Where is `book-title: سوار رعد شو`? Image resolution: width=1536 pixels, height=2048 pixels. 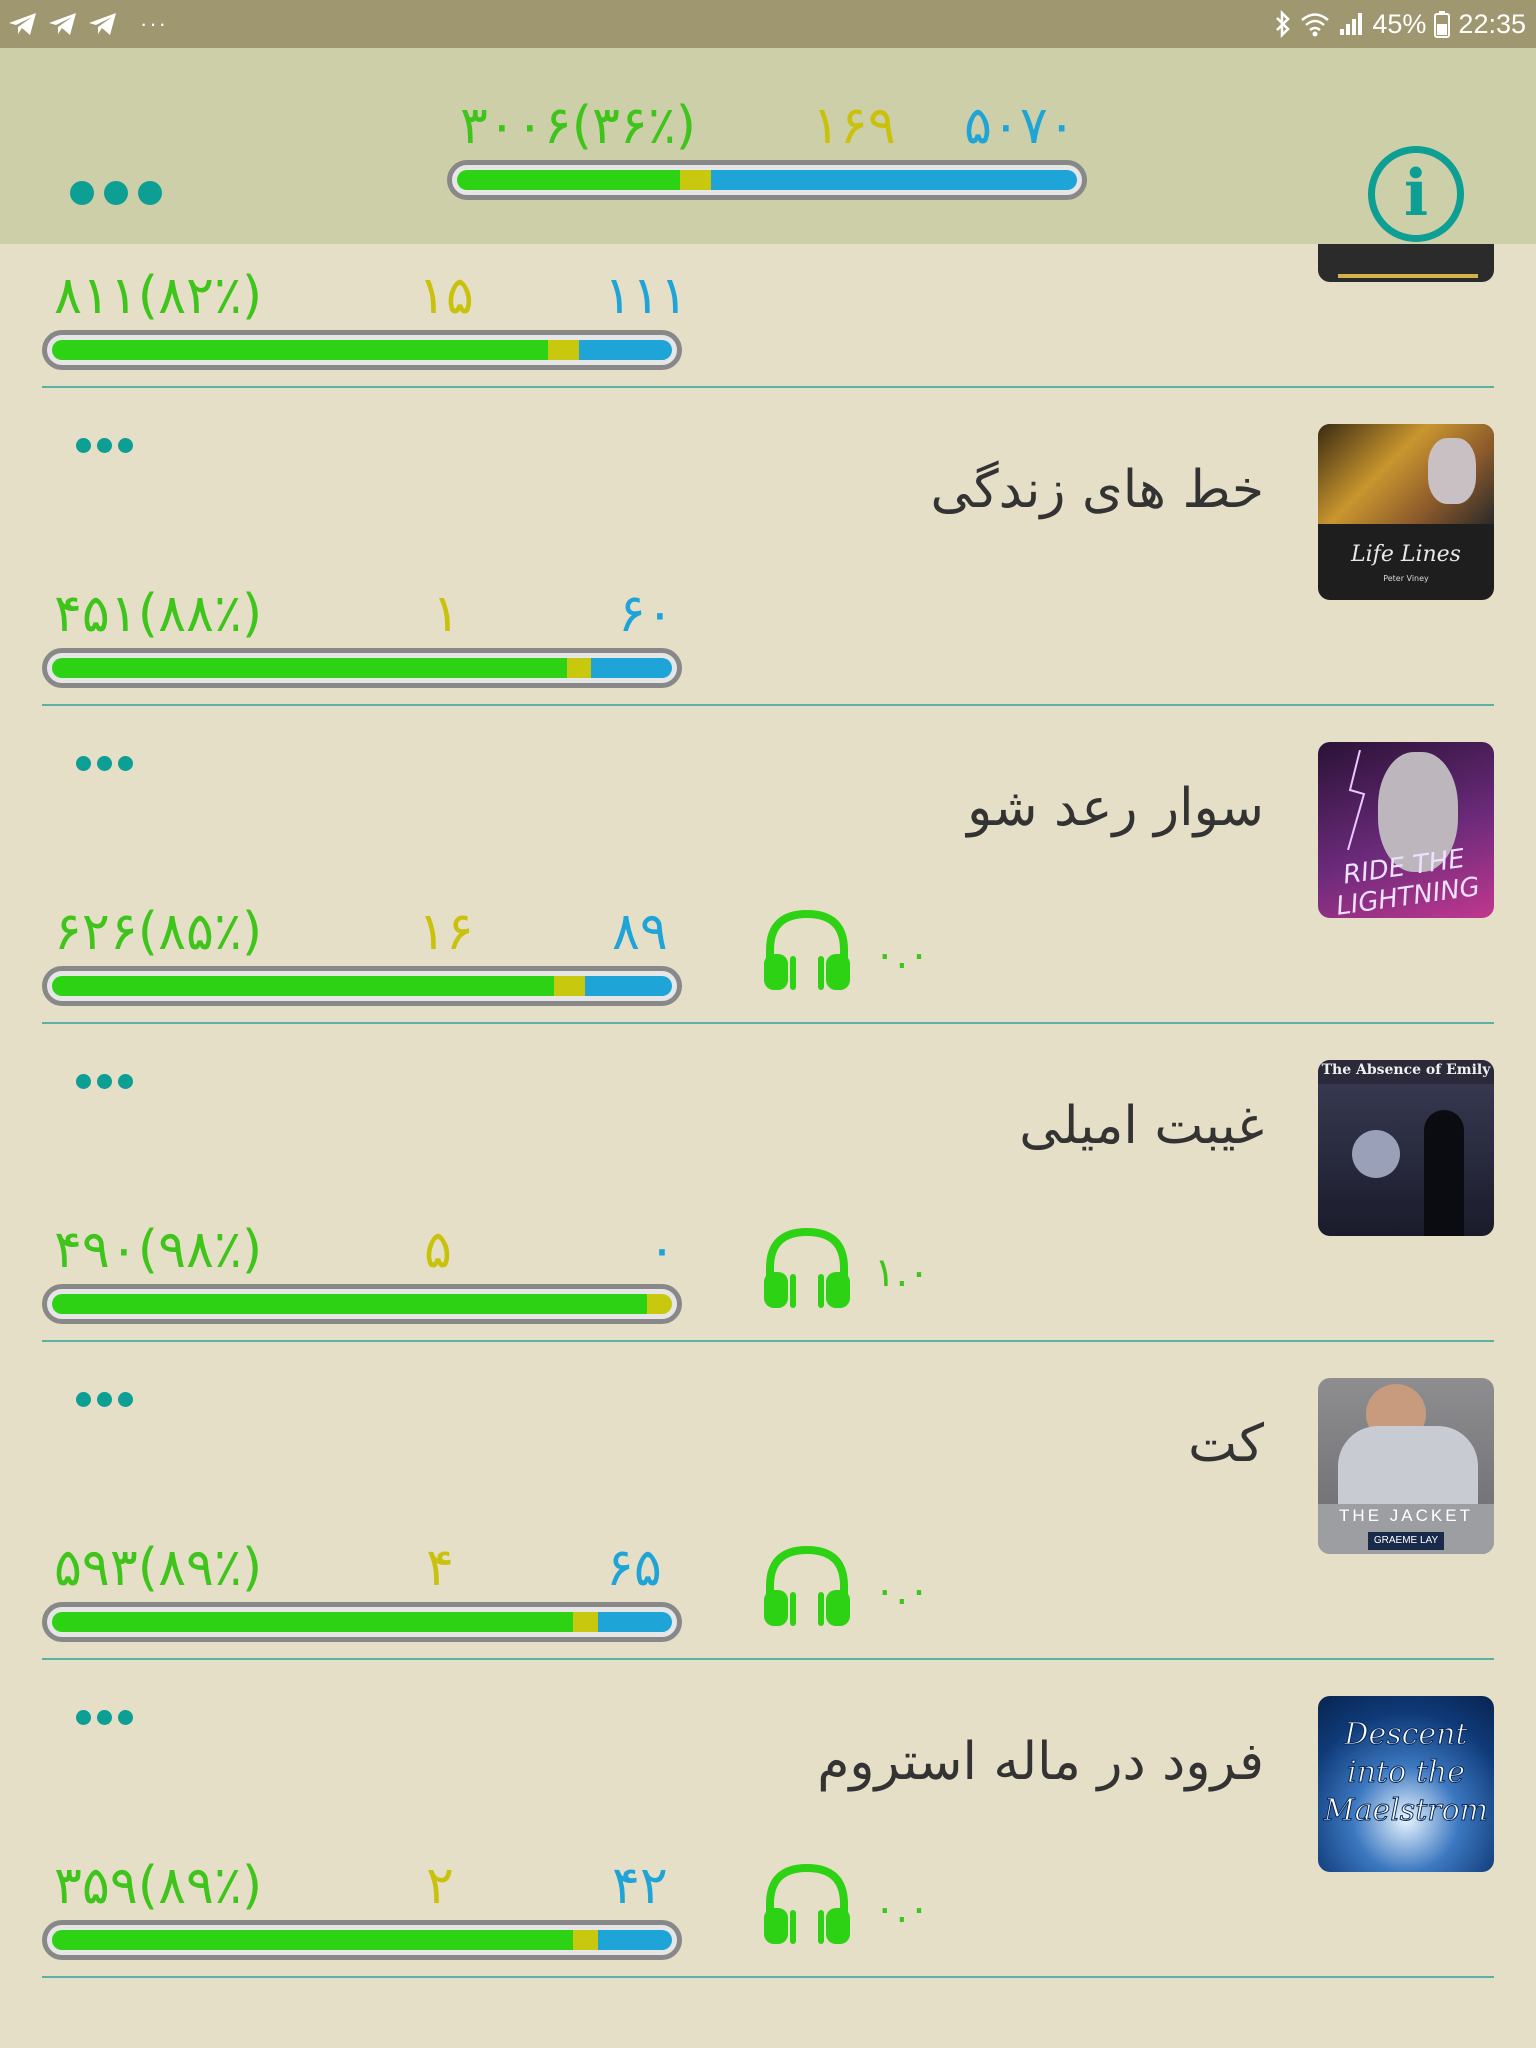
book-title: سوار رعد شو is located at coordinates (1115, 808).